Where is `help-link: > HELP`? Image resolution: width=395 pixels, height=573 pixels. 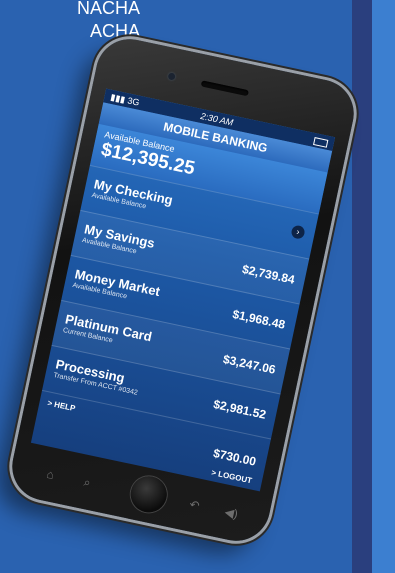
help-link: > HELP is located at coordinates (61, 405).